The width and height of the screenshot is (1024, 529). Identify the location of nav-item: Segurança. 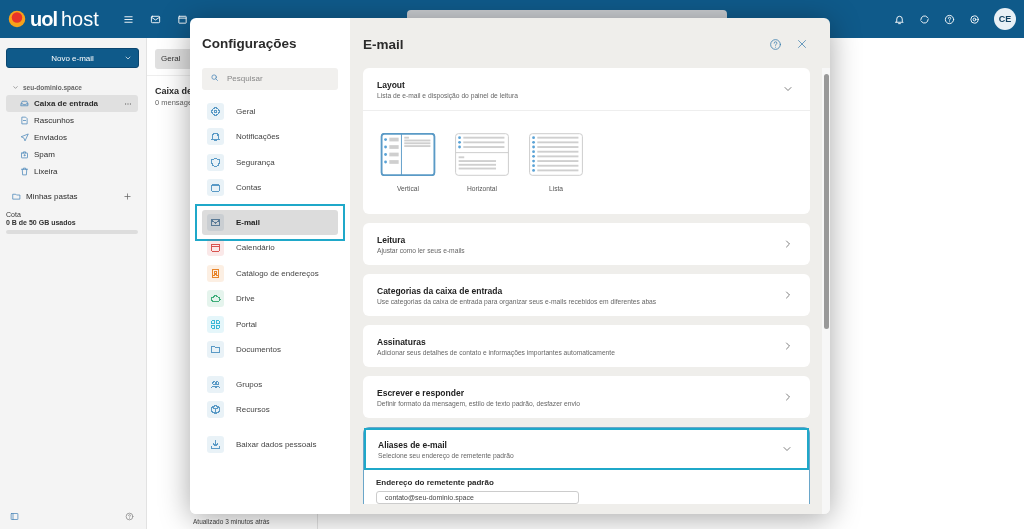
(270, 162).